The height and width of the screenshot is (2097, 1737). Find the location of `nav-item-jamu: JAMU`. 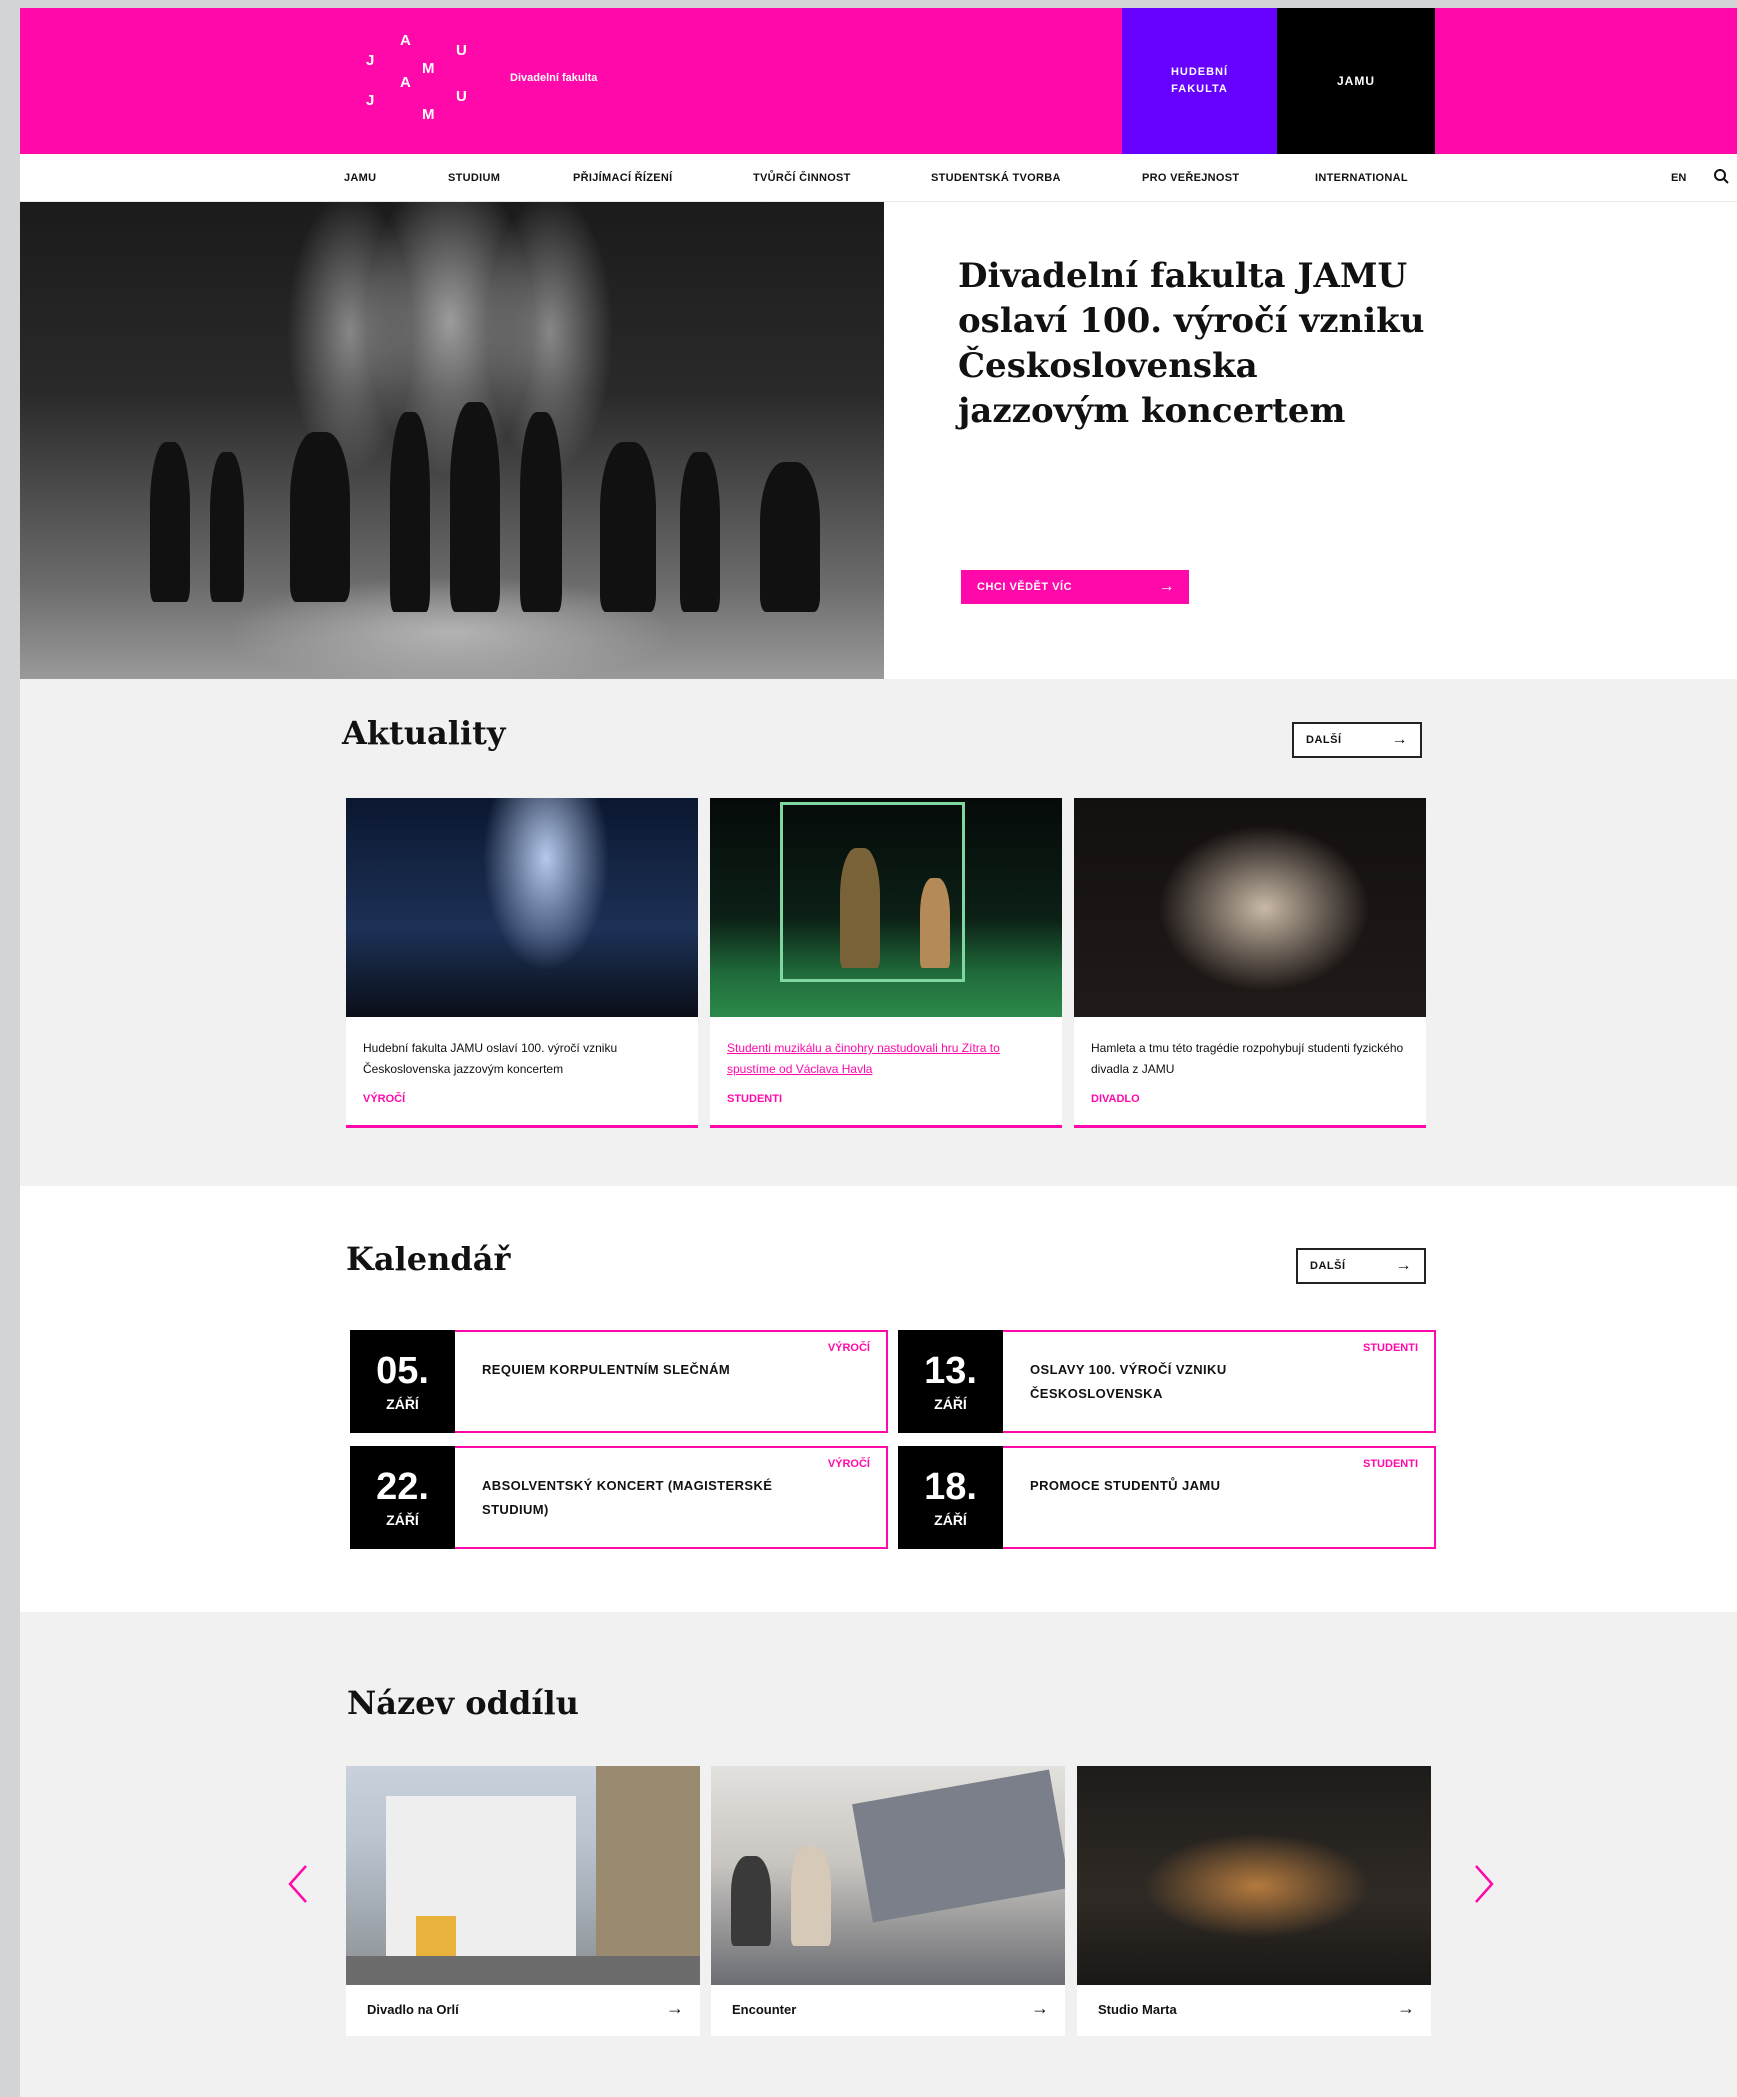

nav-item-jamu: JAMU is located at coordinates (360, 178).